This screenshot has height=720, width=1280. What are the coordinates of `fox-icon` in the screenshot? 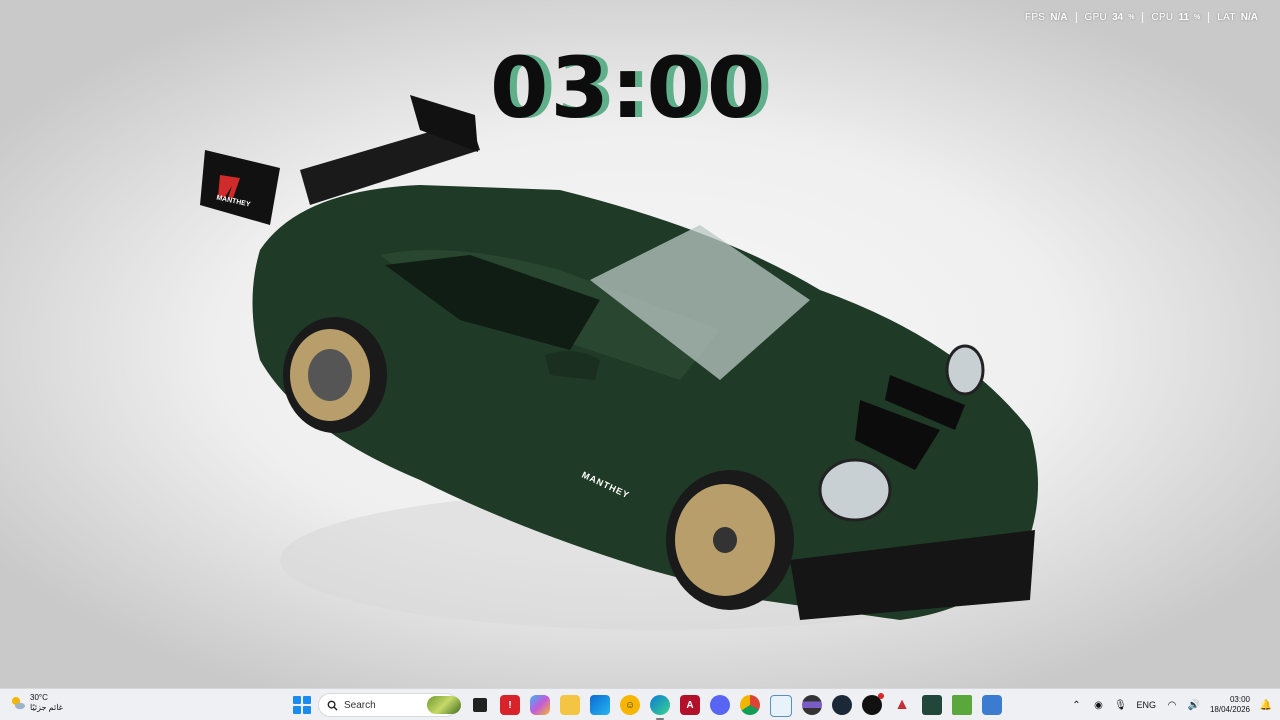 It's located at (992, 705).